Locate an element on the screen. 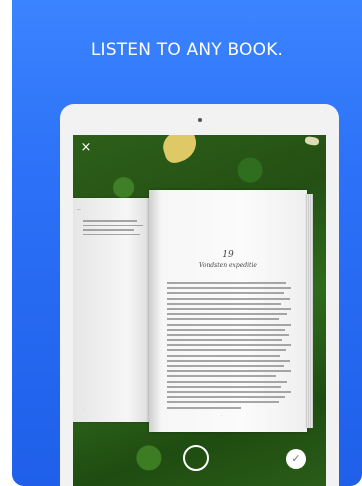 The width and height of the screenshot is (362, 486). leaf-decoration is located at coordinates (180, 150).